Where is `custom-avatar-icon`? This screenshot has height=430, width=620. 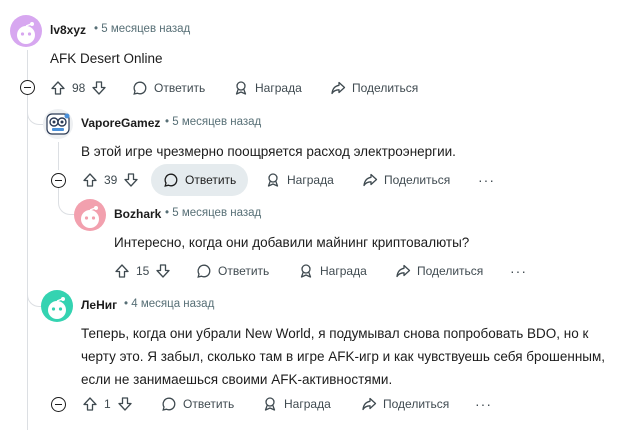
custom-avatar-icon is located at coordinates (58, 124).